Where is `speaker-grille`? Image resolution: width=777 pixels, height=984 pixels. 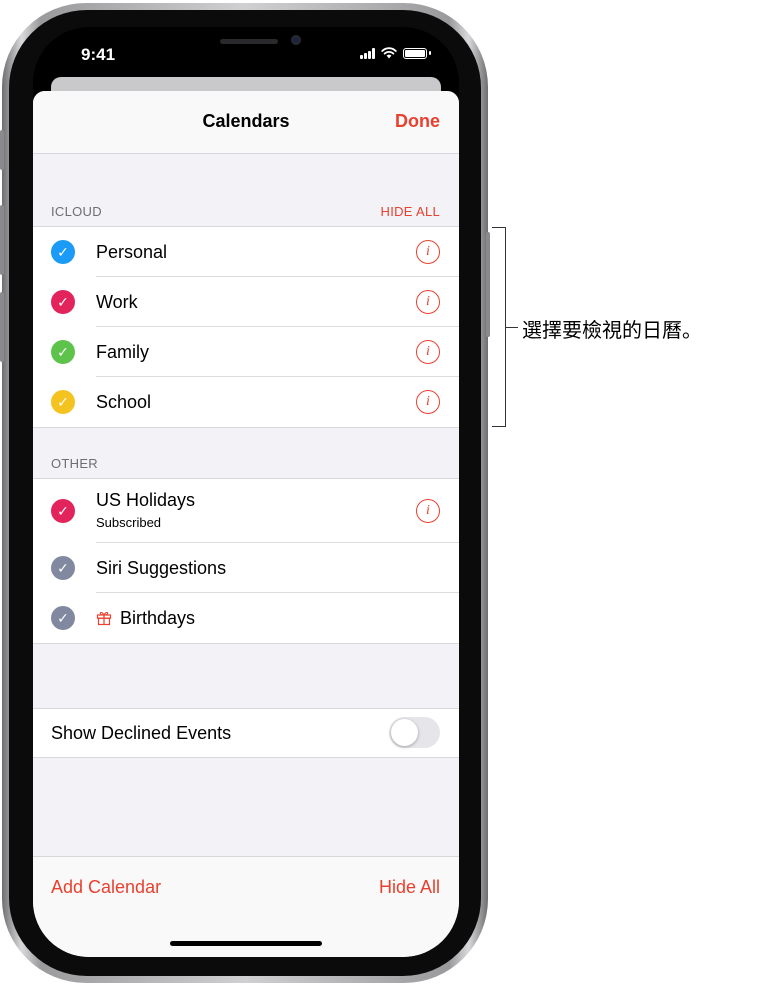 speaker-grille is located at coordinates (249, 41).